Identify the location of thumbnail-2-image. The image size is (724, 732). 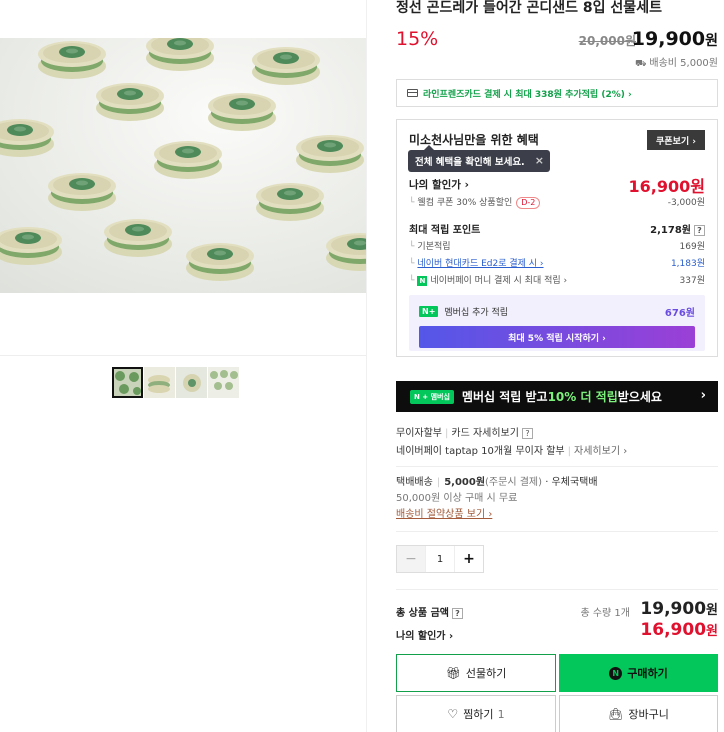
(159, 382).